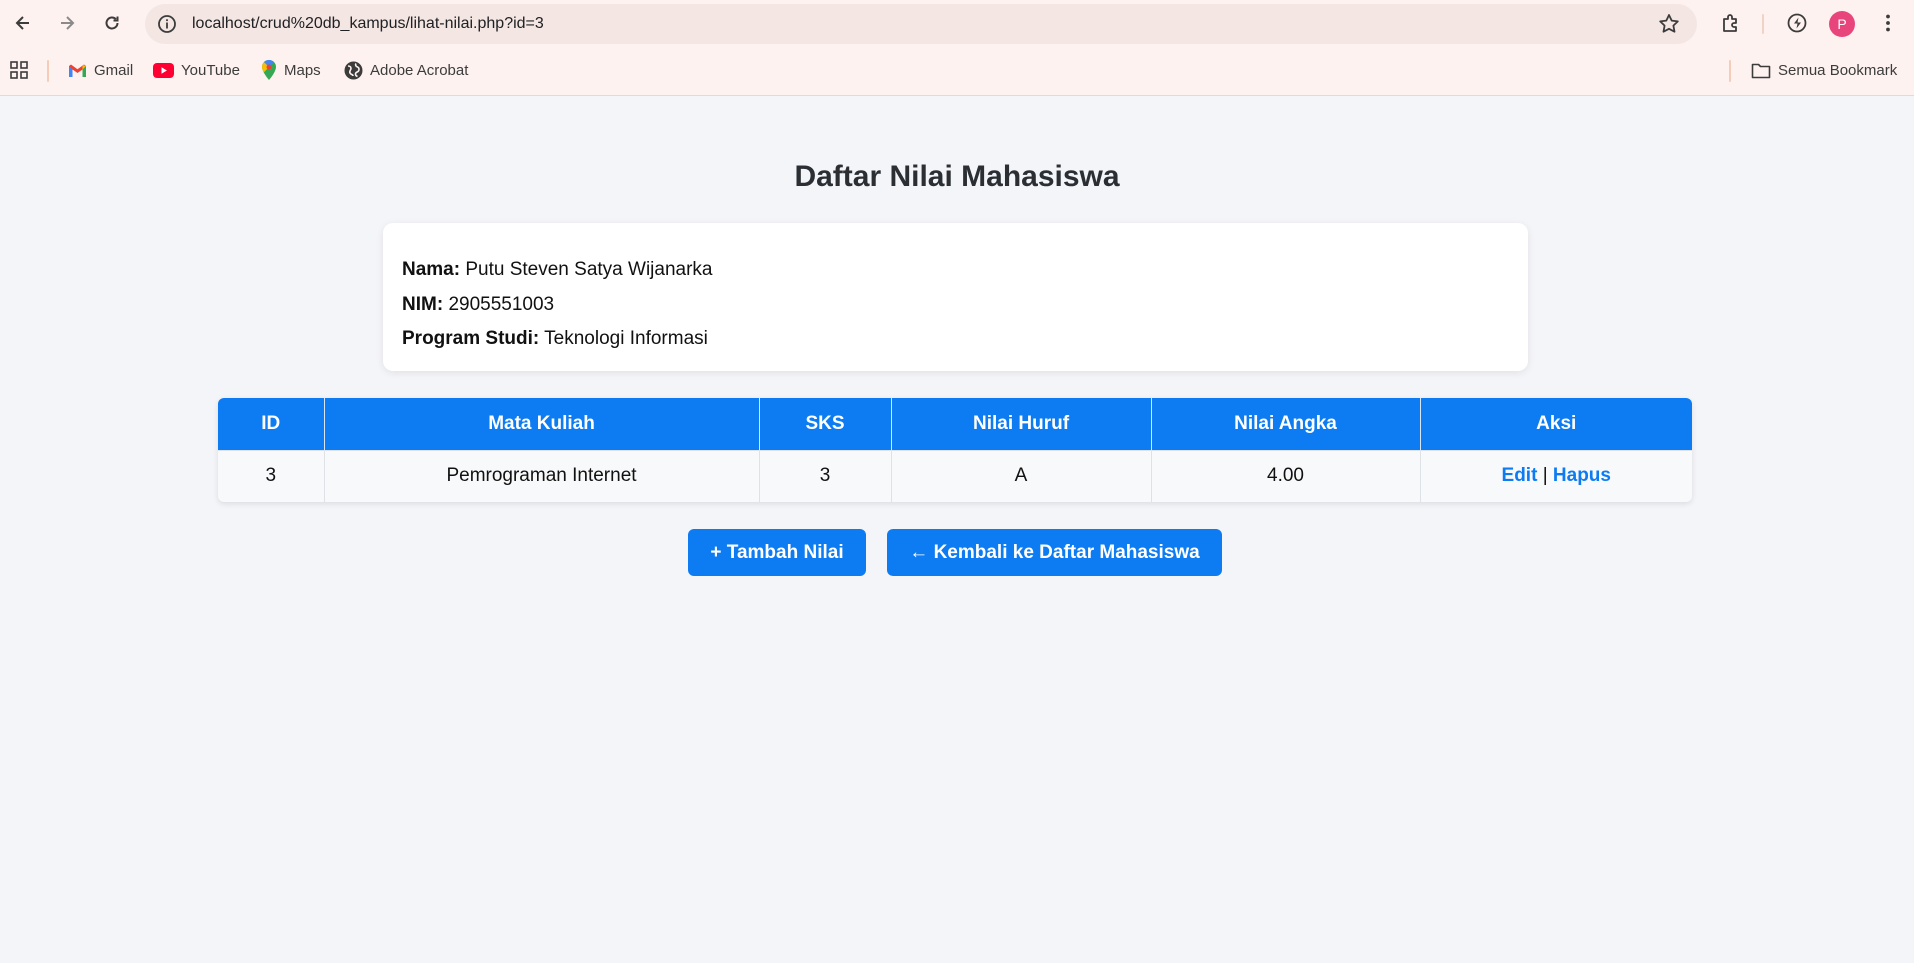 The height and width of the screenshot is (963, 1914). I want to click on column-header-nilai-huruf: Nilai Huruf, so click(1021, 424).